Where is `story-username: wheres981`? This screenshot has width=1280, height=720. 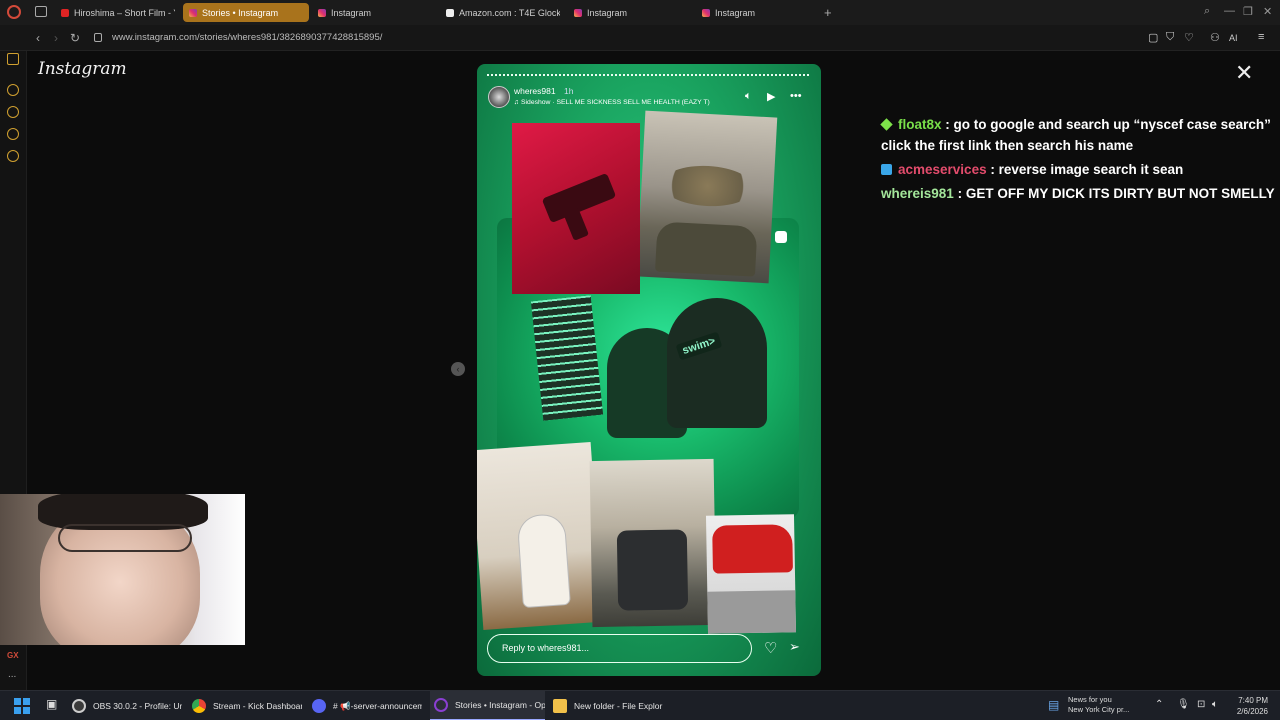 story-username: wheres981 is located at coordinates (535, 91).